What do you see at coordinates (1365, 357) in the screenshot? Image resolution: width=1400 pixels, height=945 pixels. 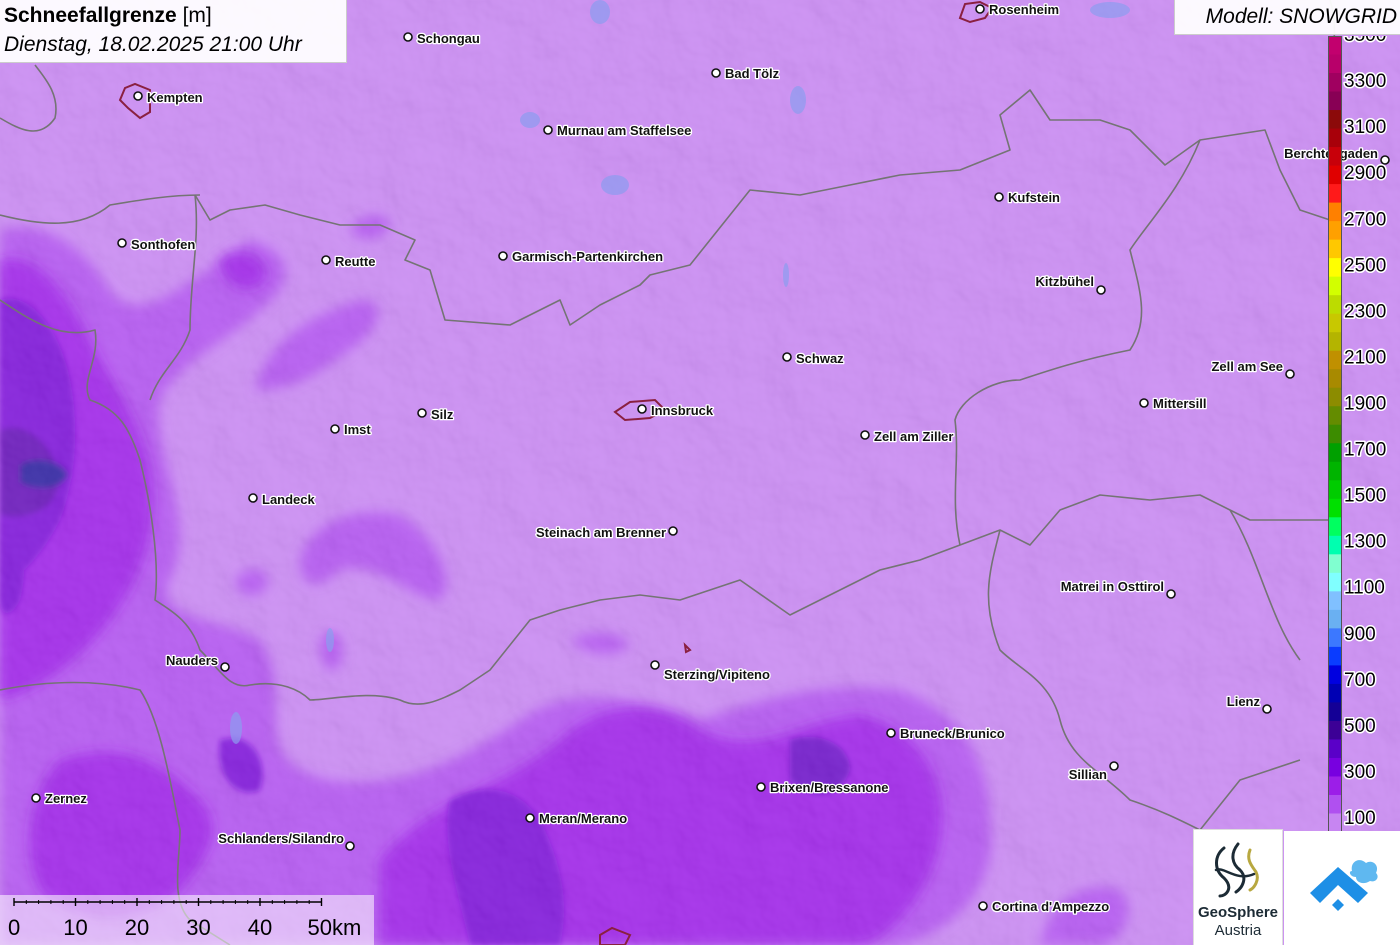 I see `legend-label: 2100` at bounding box center [1365, 357].